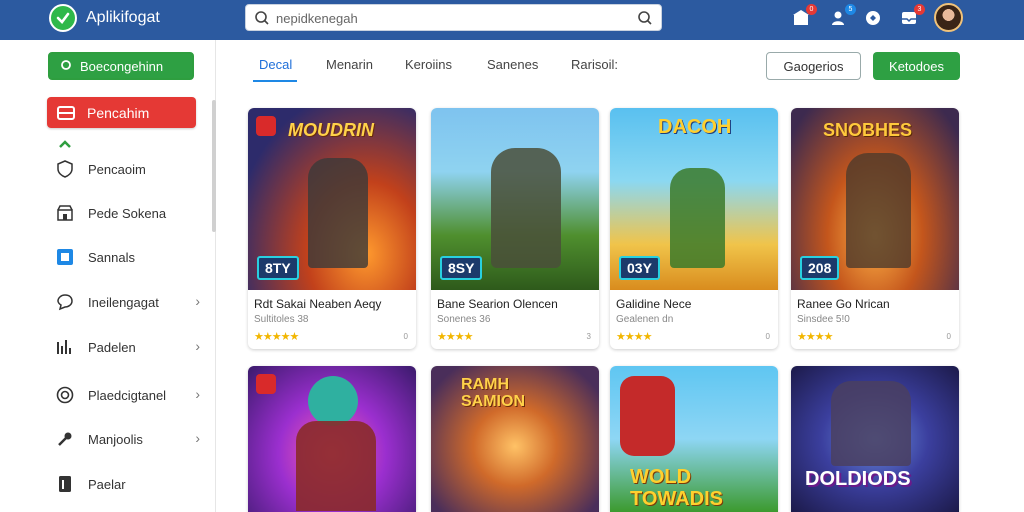 The image size is (1024, 512). Describe the element at coordinates (66, 112) in the screenshot. I see `card-icon` at that location.